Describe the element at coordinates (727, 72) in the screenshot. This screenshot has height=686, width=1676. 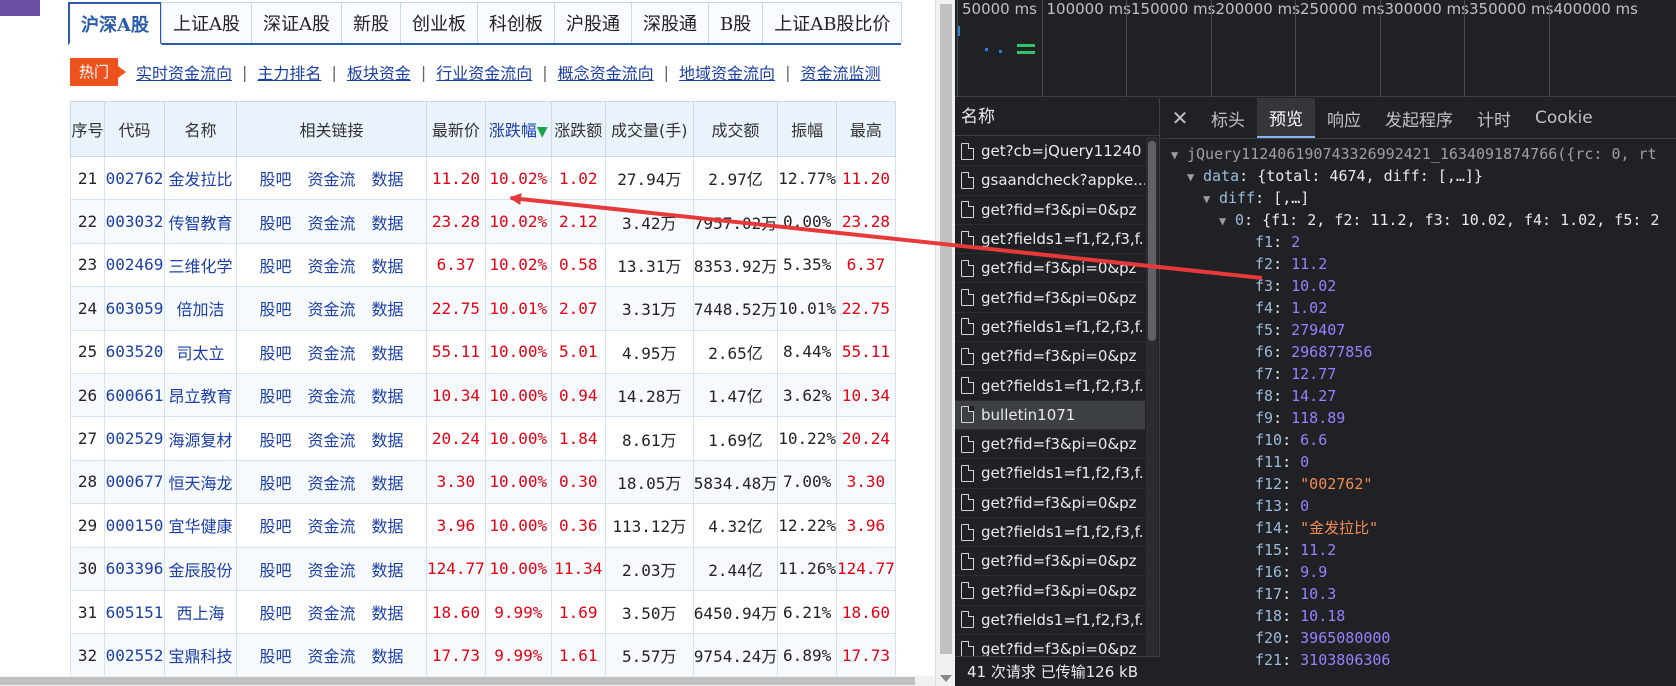
I see `hot-link-5: 地域资金流向` at that location.